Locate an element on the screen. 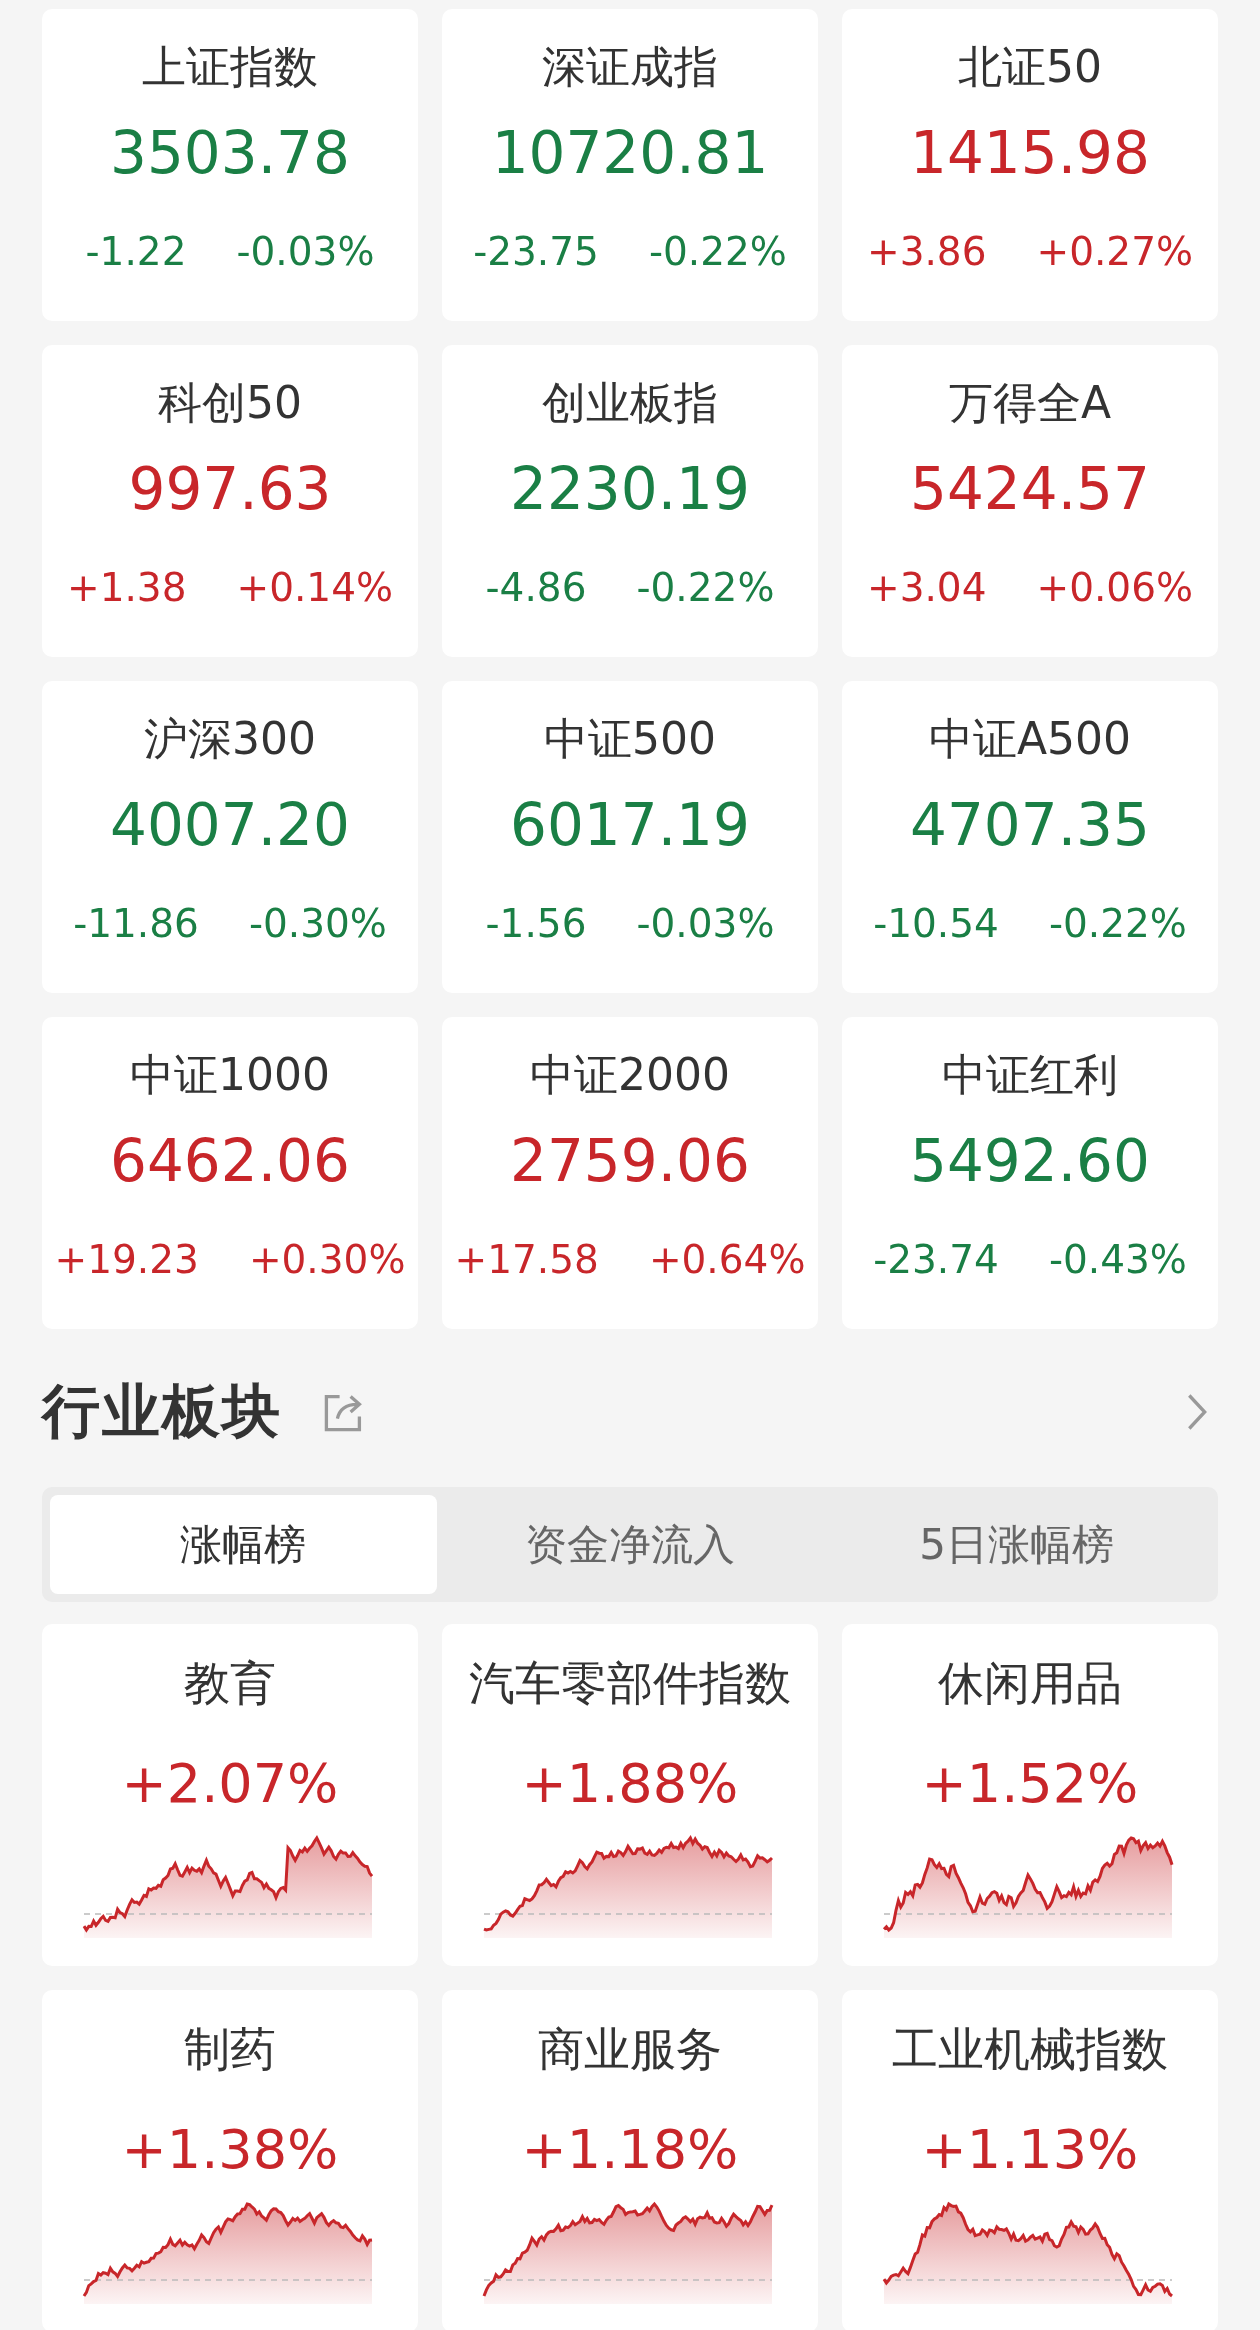 The height and width of the screenshot is (2330, 1260). index-value: 6017.19 is located at coordinates (630, 825).